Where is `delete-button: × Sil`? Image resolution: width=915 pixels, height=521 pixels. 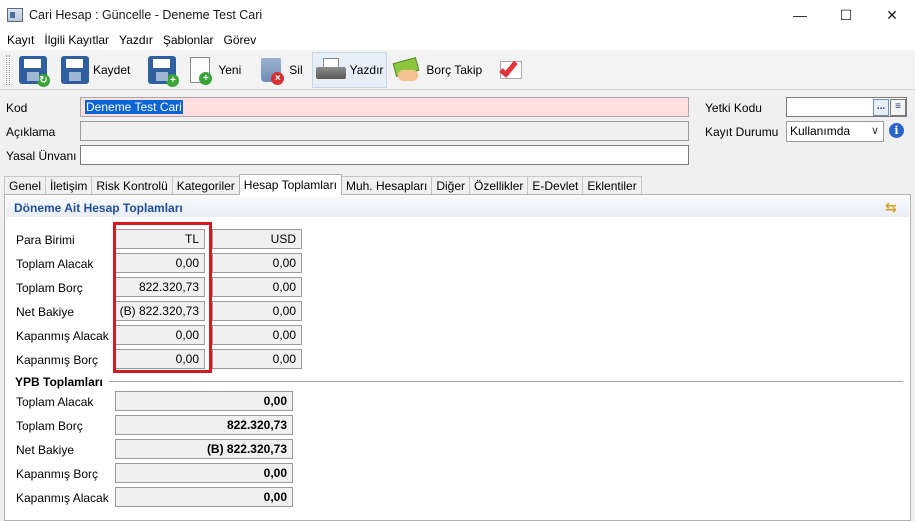
delete-button: × Sil is located at coordinates (279, 70).